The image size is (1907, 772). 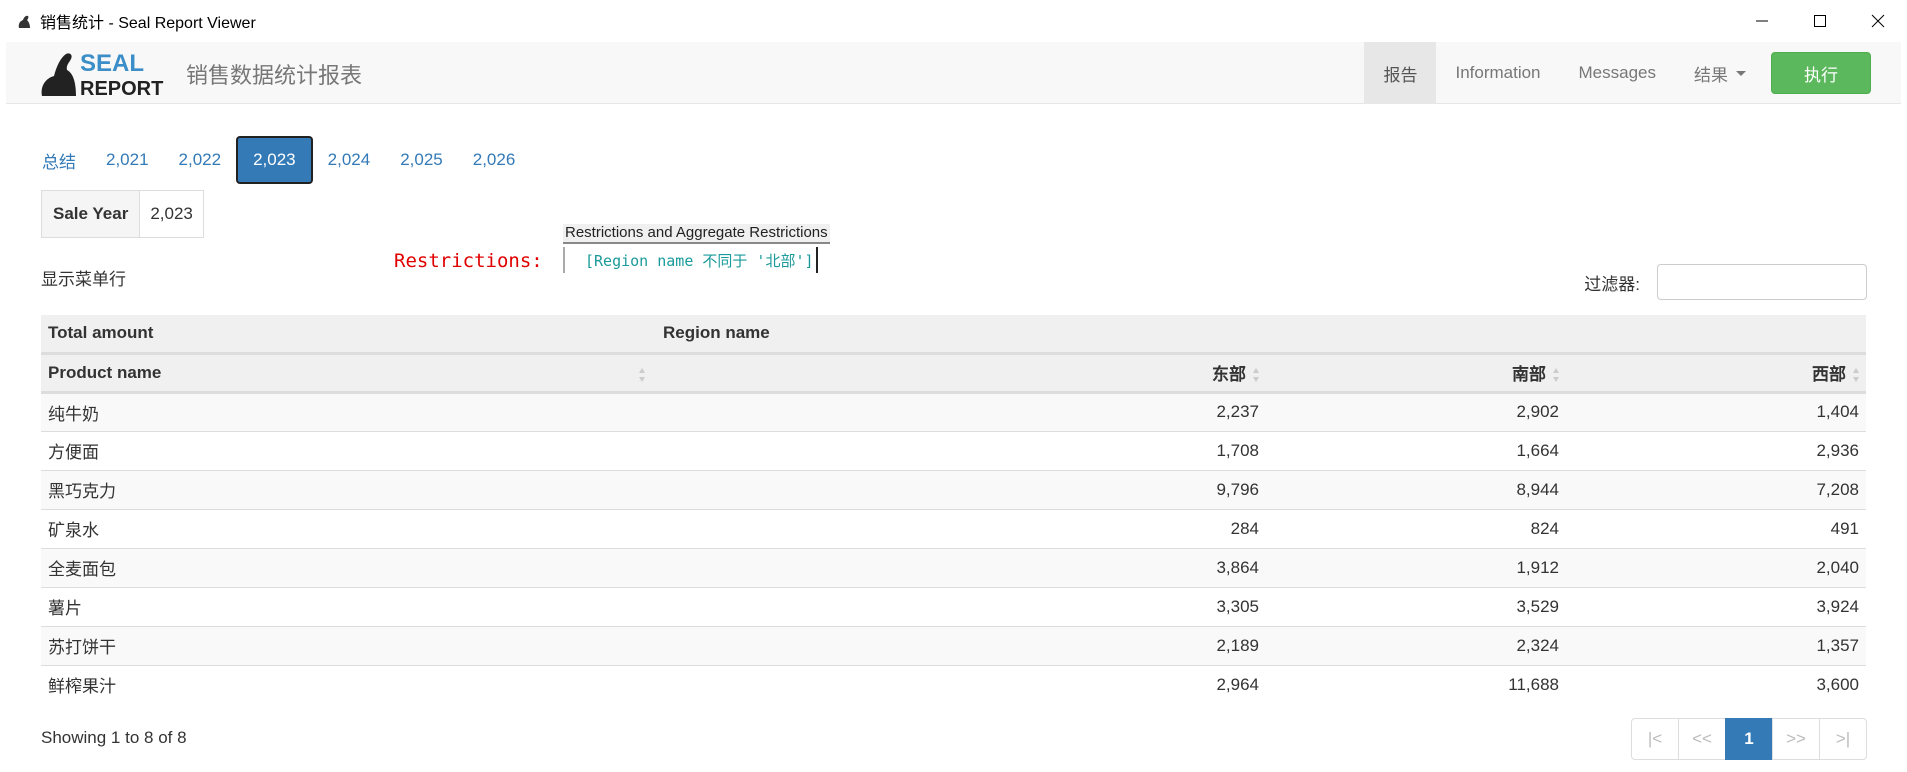 I want to click on filter-label: 过滤器:, so click(x=1612, y=284).